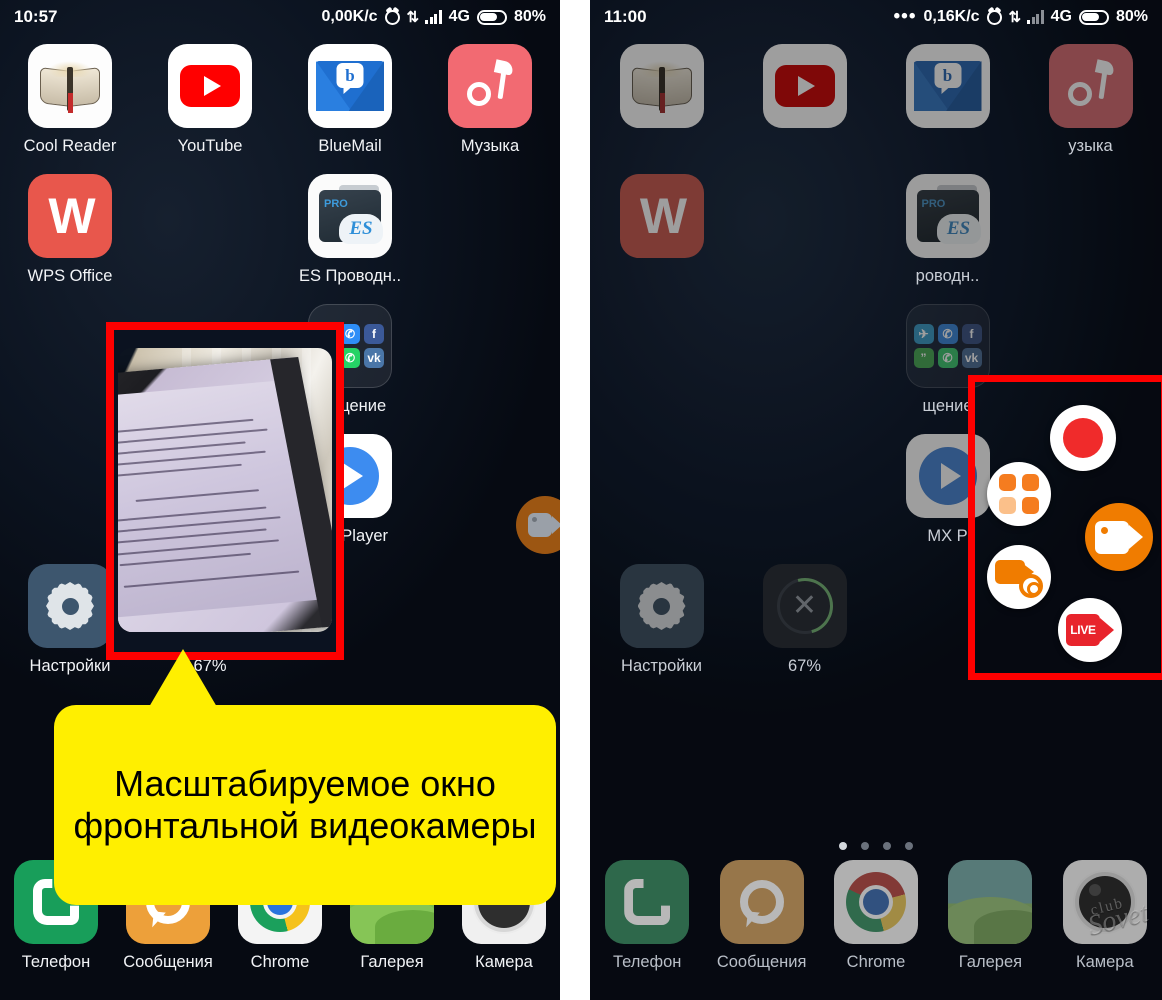 The width and height of the screenshot is (1162, 1000). Describe the element at coordinates (70, 239) in the screenshot. I see `app-wps-office: W WPS Office` at that location.